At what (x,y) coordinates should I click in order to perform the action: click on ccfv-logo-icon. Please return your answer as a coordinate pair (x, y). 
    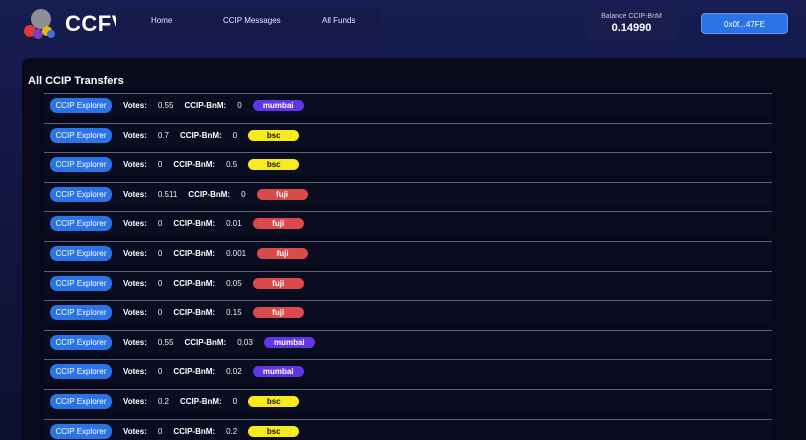
    Looking at the image, I should click on (39, 24).